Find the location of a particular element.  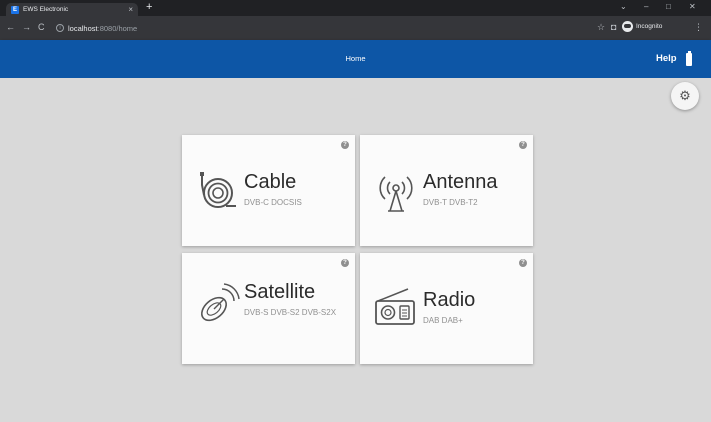

address-bar: i localhost :8080/home is located at coordinates (331, 28).